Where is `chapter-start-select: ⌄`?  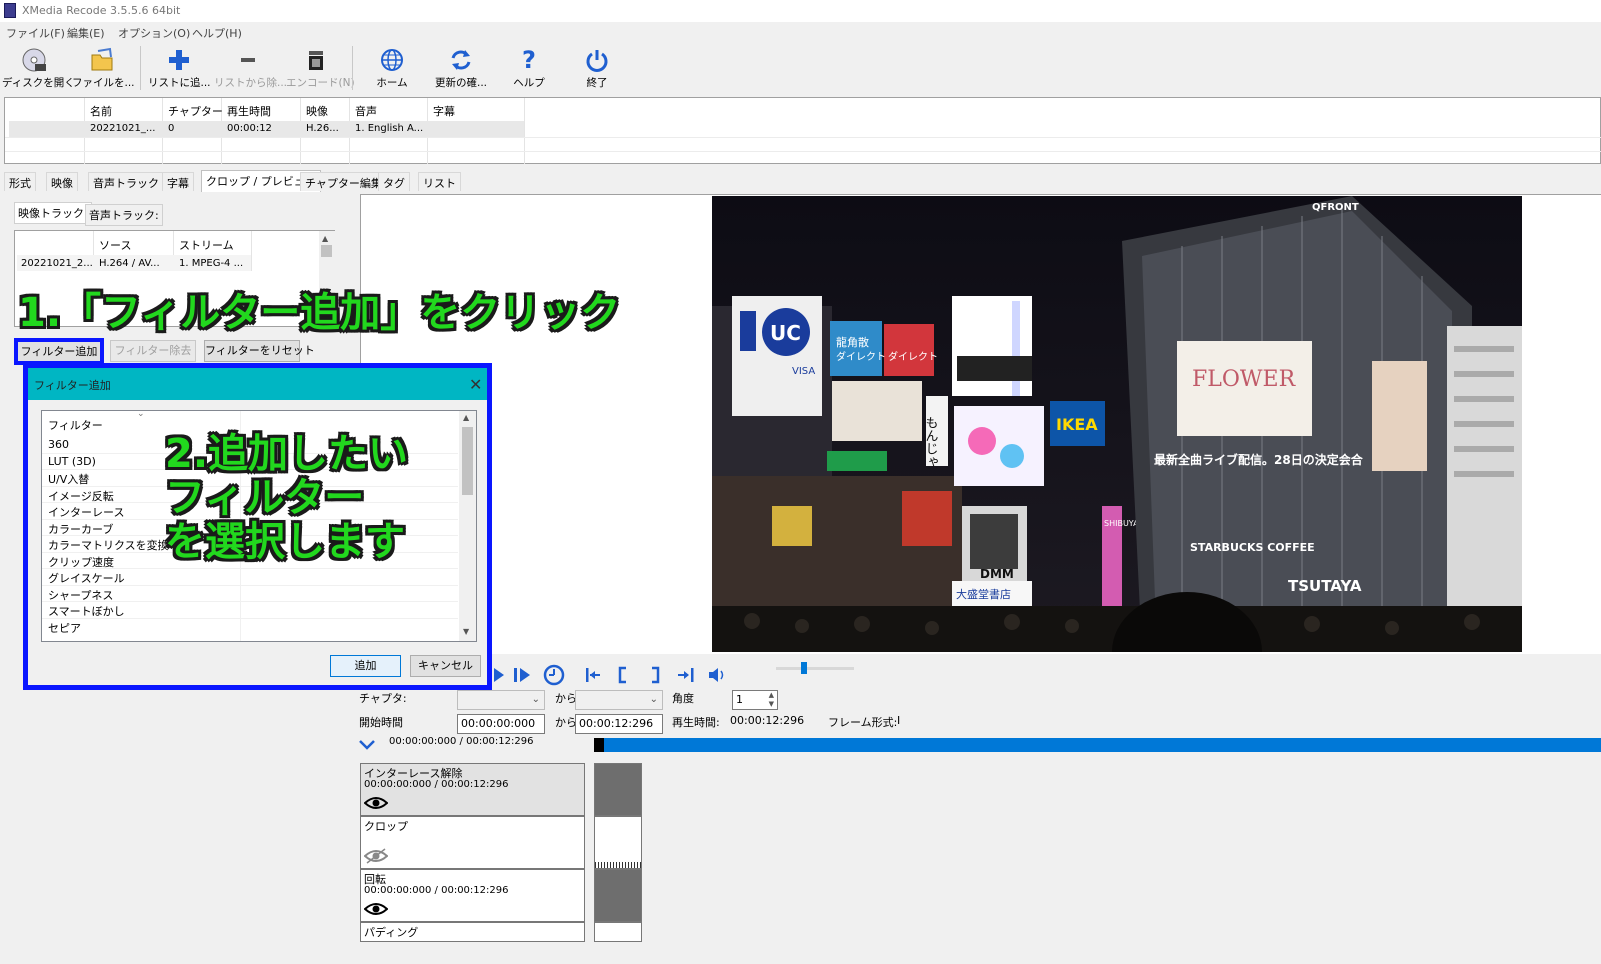 chapter-start-select: ⌄ is located at coordinates (501, 700).